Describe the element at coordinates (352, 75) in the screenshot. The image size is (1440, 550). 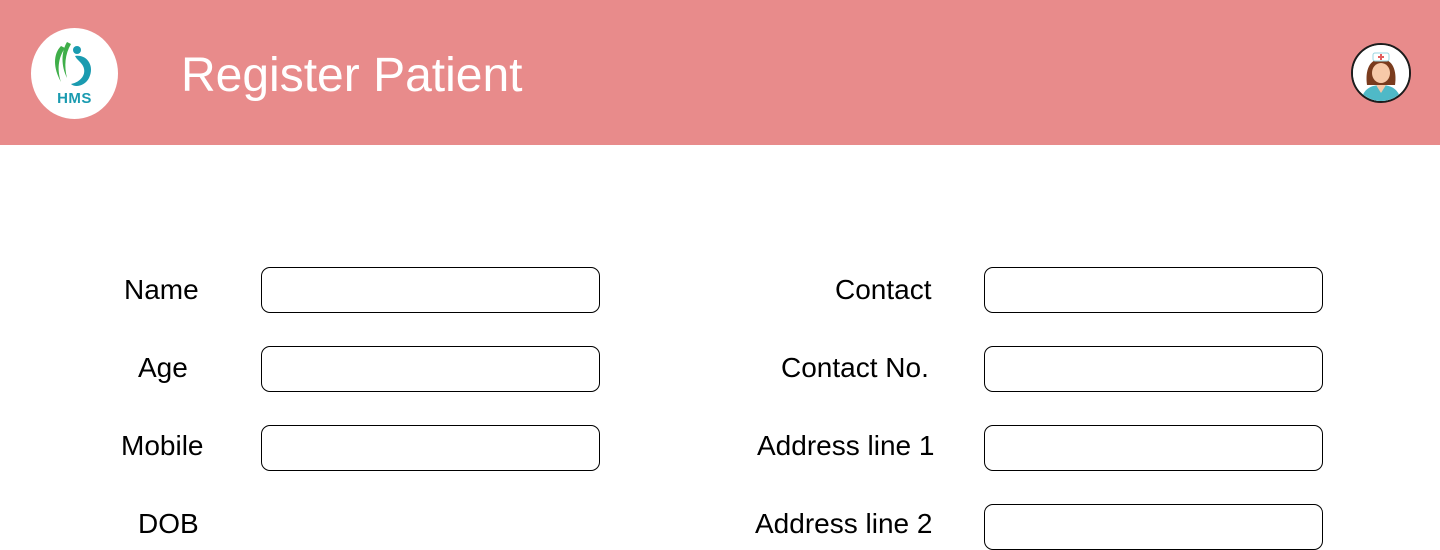
I see `page-title: Register Patient` at that location.